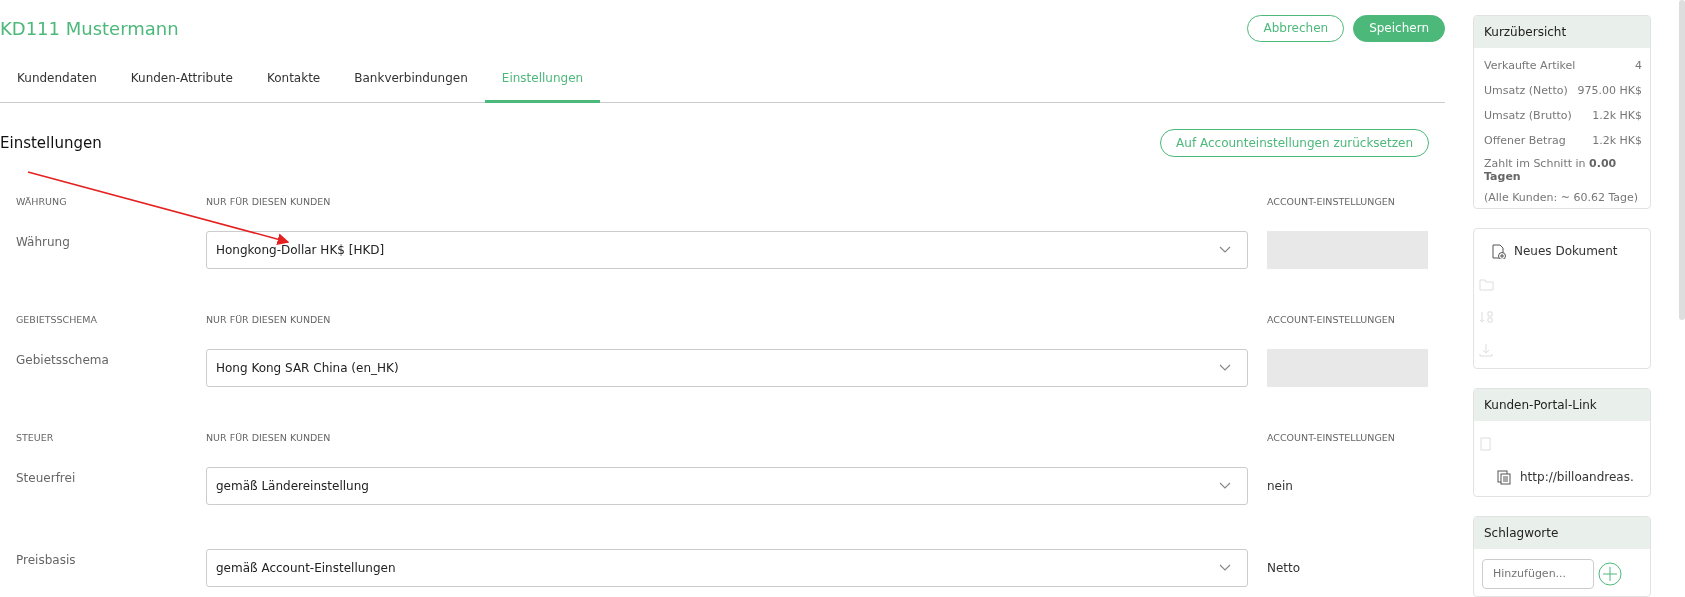  Describe the element at coordinates (46, 559) in the screenshot. I see `field-label: Preisbasis` at that location.